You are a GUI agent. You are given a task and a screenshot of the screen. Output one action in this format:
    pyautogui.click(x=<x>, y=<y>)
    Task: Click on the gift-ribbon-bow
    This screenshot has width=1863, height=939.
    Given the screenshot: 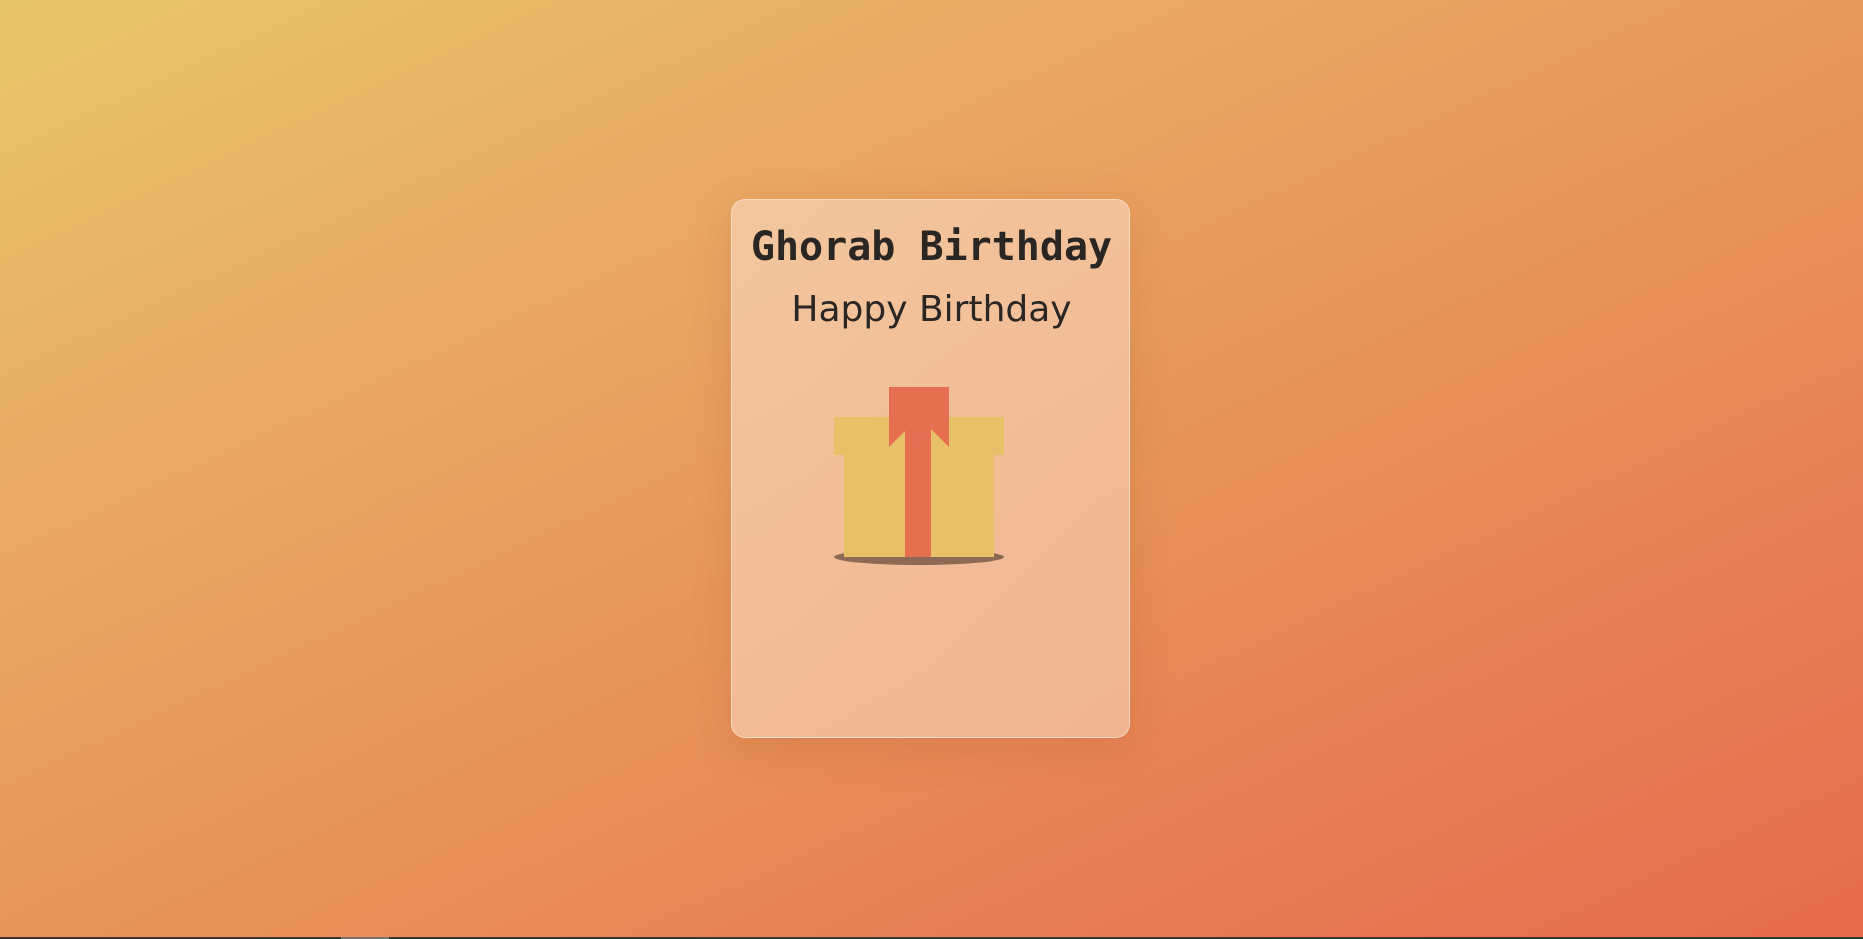 What is the action you would take?
    pyautogui.click(x=919, y=417)
    